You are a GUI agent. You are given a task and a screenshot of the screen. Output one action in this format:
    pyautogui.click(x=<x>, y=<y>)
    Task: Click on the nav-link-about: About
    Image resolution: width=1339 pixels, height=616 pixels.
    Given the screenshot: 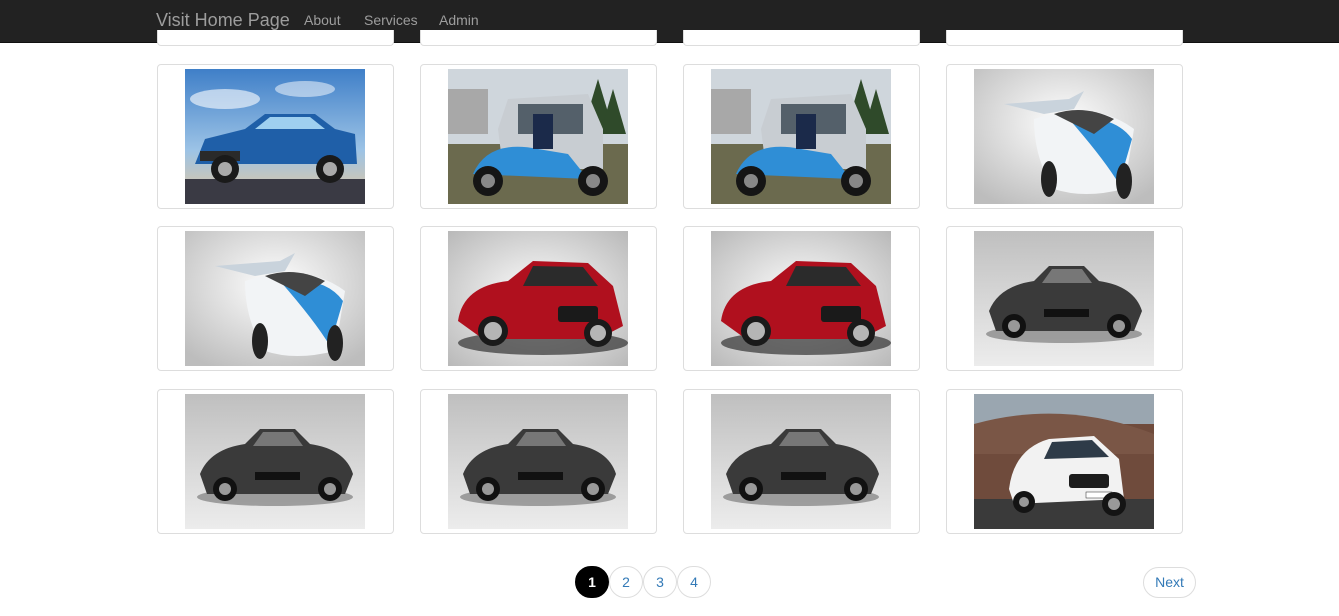 What is the action you would take?
    pyautogui.click(x=322, y=20)
    